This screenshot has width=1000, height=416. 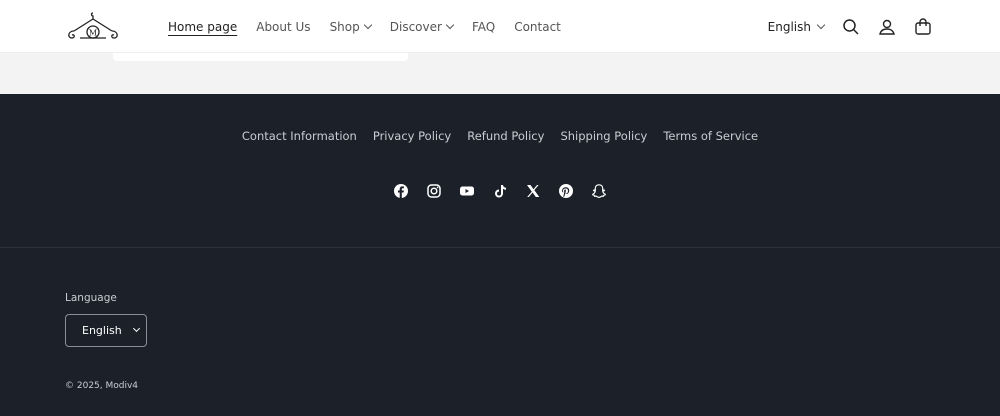 I want to click on nav-home: Home page, so click(x=202, y=27).